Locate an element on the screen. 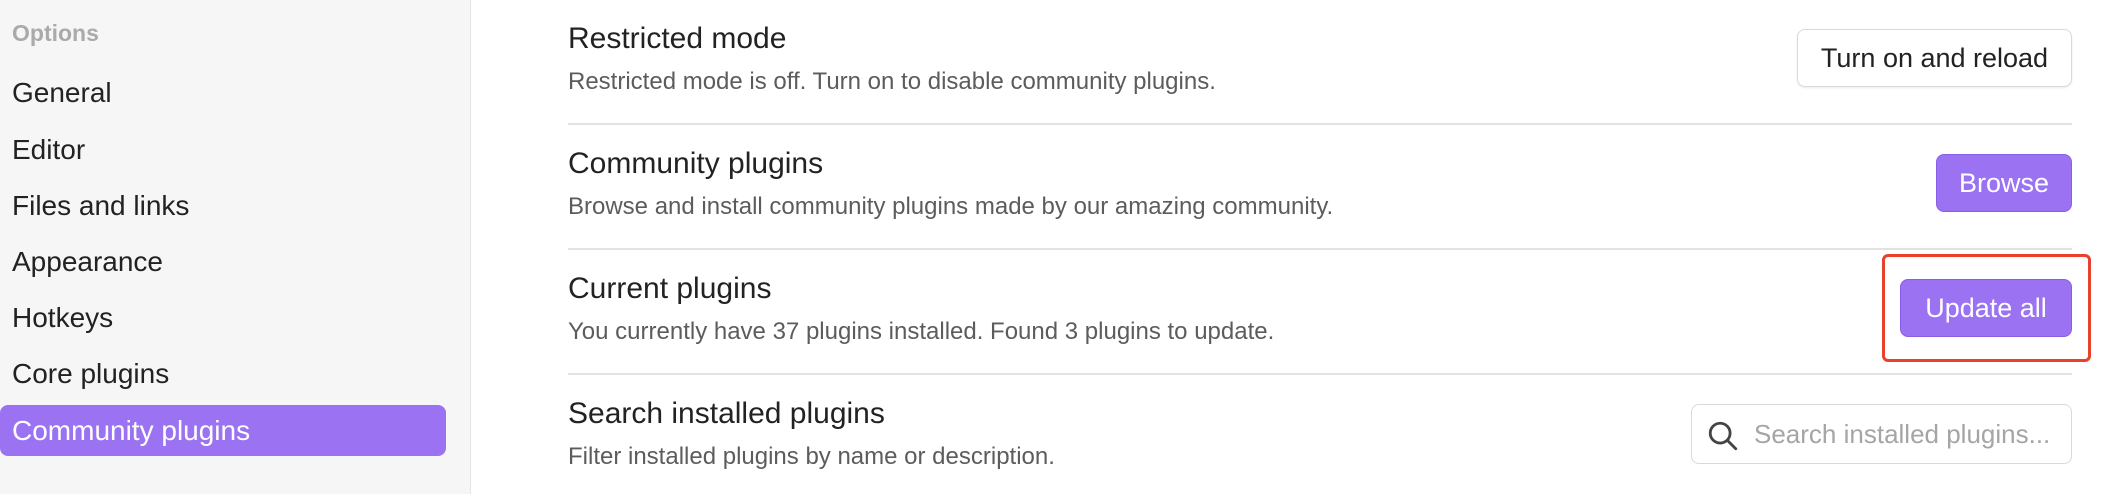  setting-title: Current plugins is located at coordinates (670, 288).